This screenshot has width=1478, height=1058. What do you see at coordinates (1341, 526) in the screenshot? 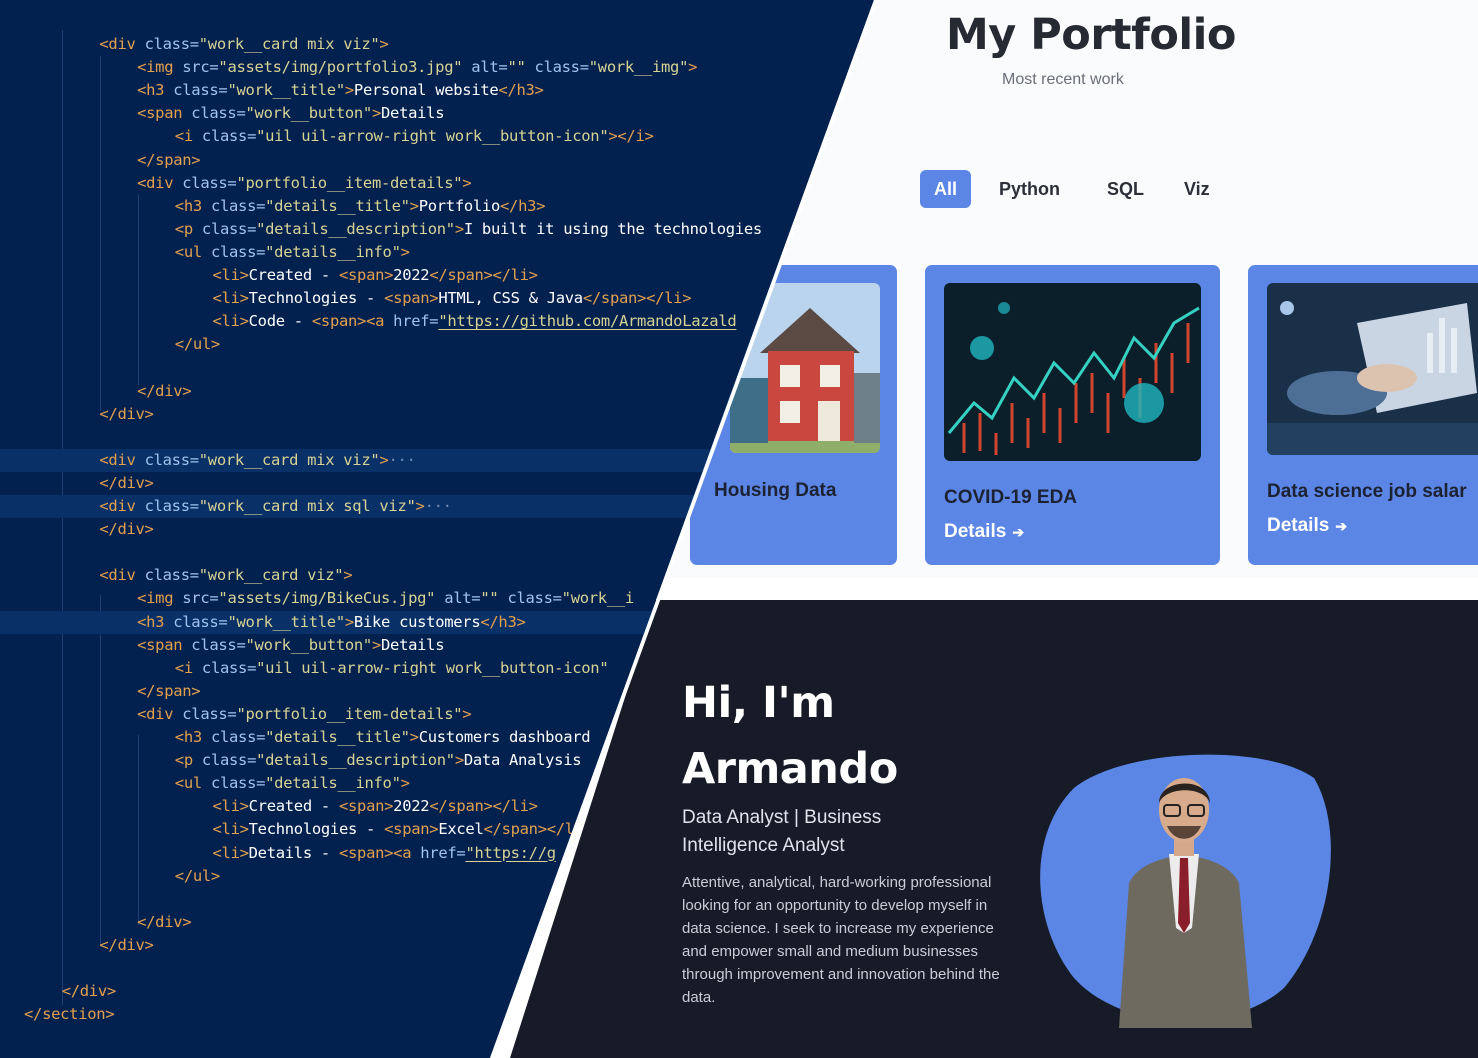
I see `arrow-right-icon: ➔` at bounding box center [1341, 526].